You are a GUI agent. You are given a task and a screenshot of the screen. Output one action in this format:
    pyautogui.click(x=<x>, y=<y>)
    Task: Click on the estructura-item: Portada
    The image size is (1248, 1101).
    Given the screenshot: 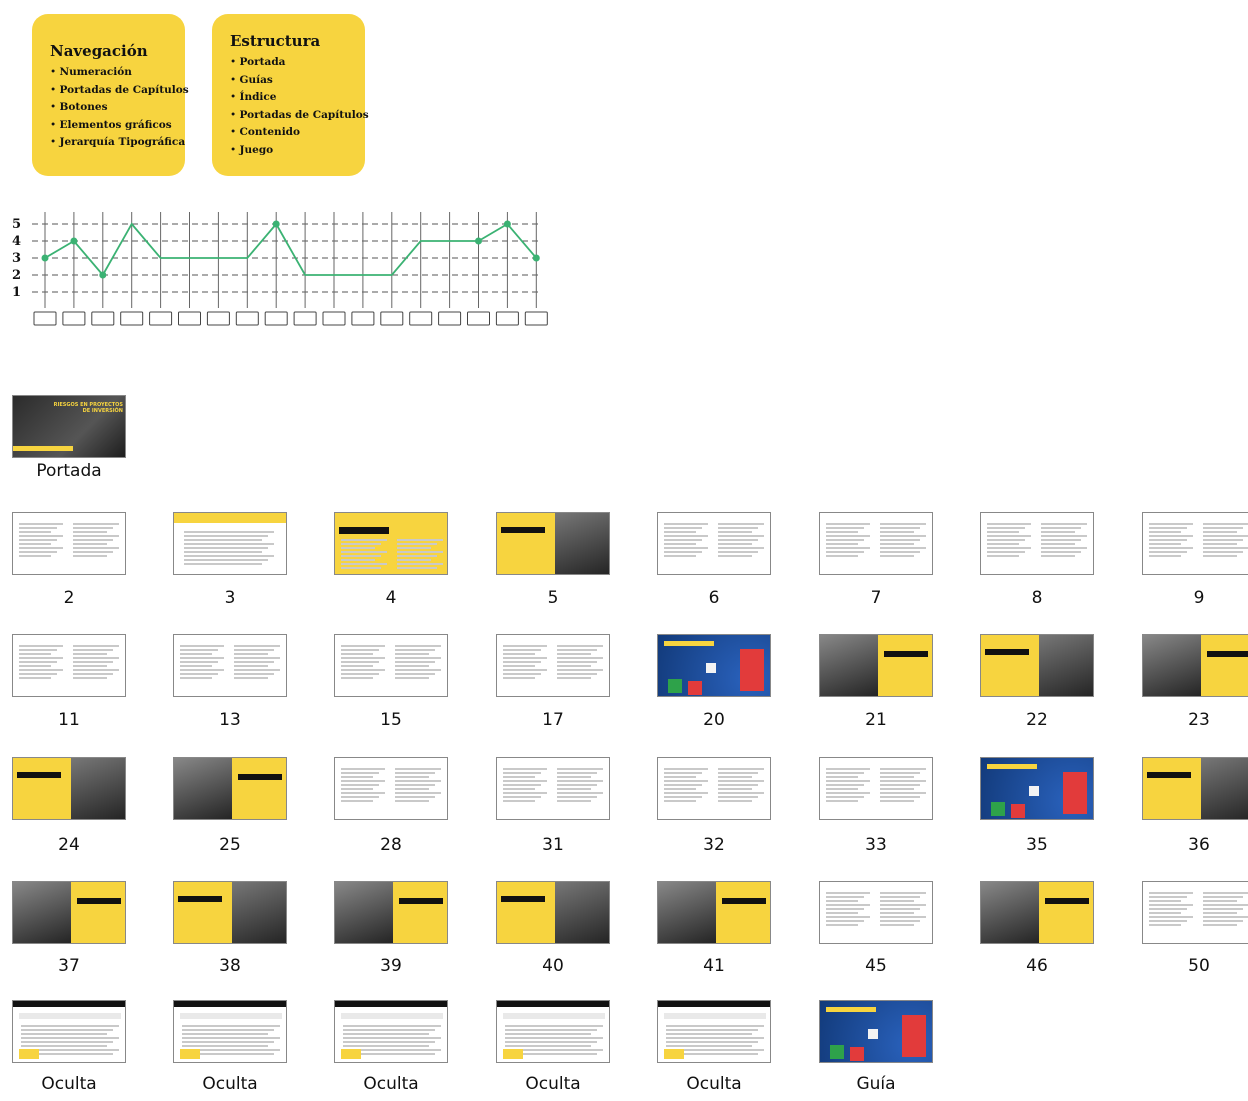 What is the action you would take?
    pyautogui.click(x=290, y=63)
    